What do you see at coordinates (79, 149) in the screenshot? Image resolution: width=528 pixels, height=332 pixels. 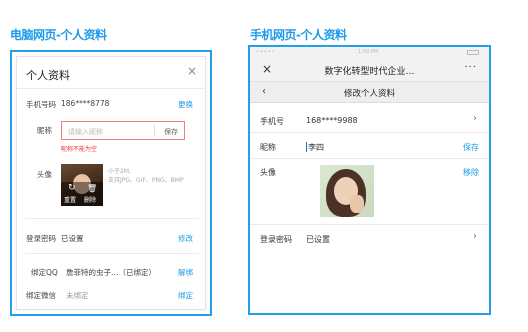 I see `pc-nickname-error: 昵称不能为空` at bounding box center [79, 149].